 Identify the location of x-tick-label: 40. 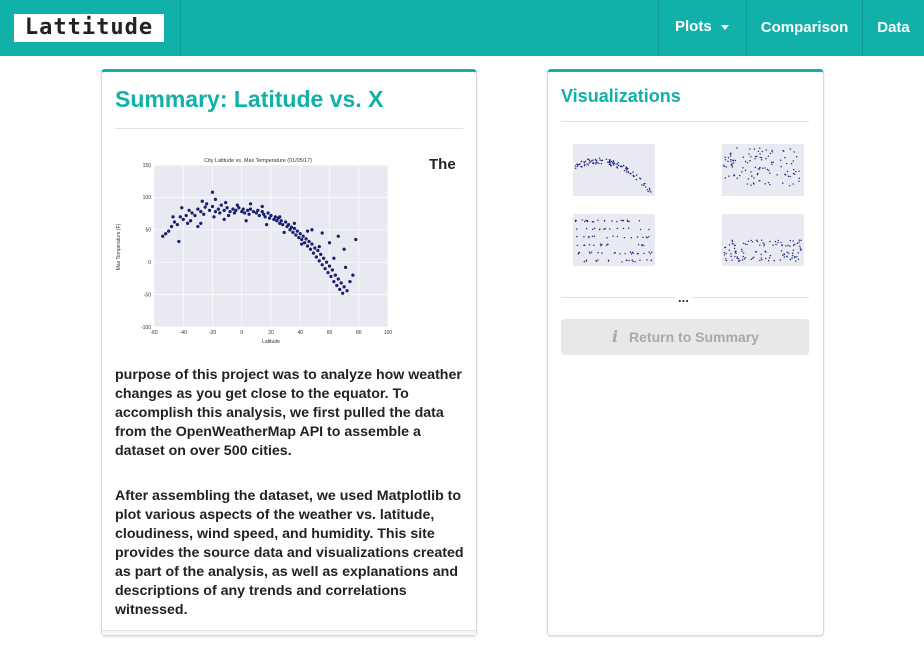
(300, 333).